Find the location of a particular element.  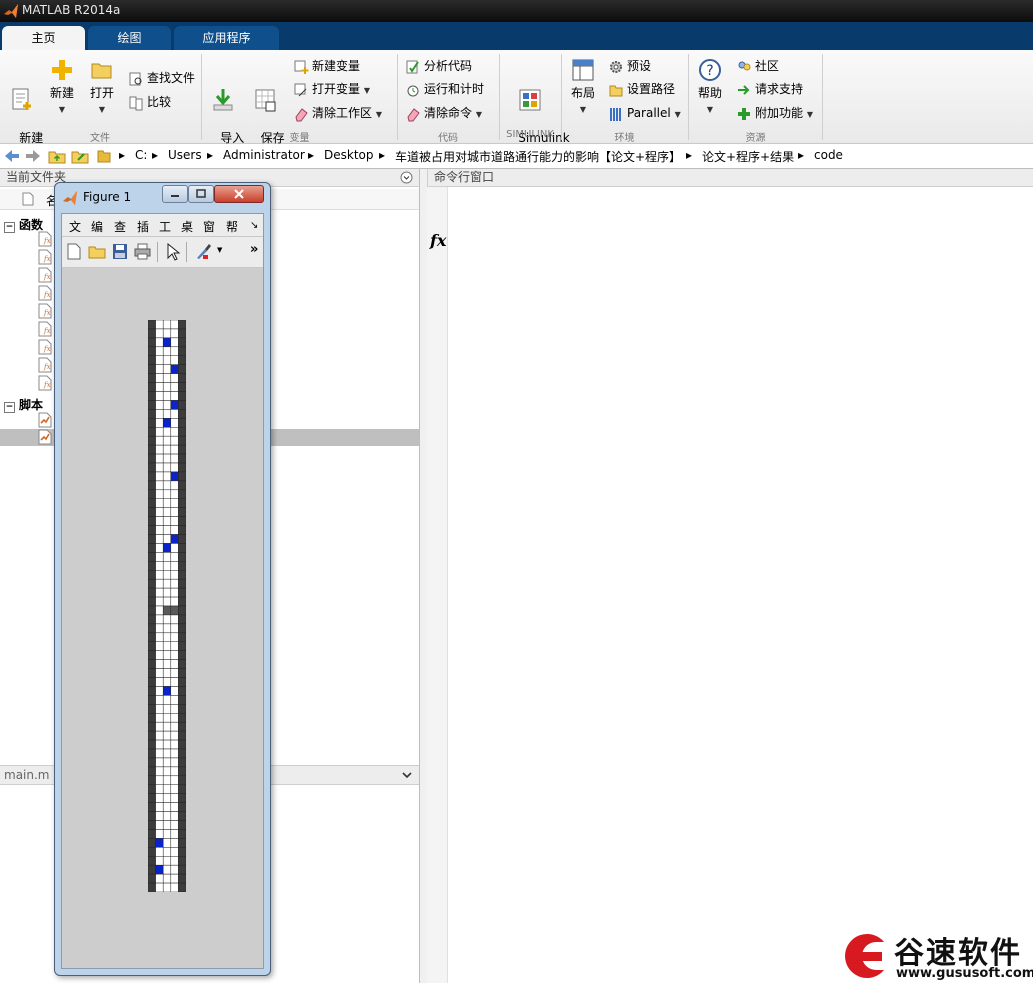

menu-insert: 插 is located at coordinates (143, 226).